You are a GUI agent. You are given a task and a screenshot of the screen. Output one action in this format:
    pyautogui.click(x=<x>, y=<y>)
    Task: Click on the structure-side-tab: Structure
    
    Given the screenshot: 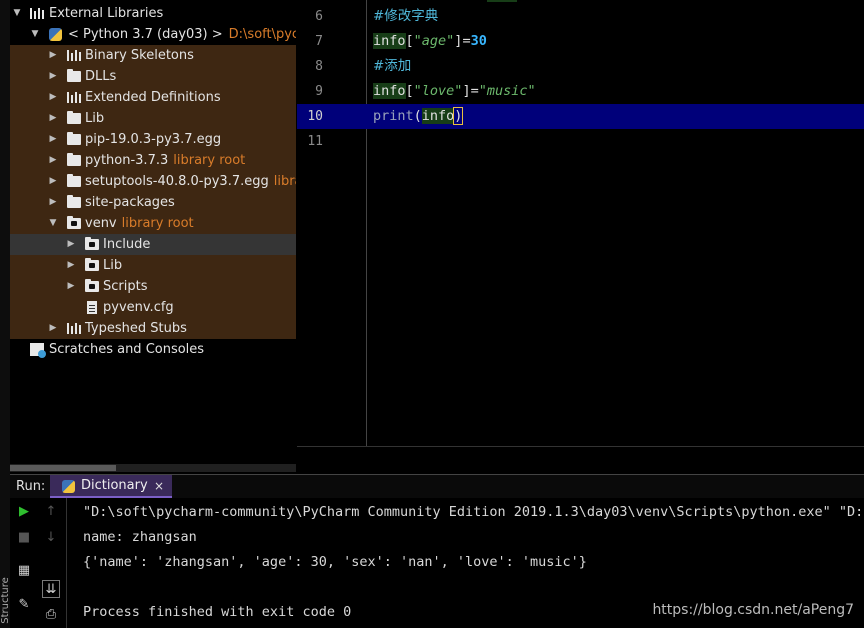 What is the action you would take?
    pyautogui.click(x=5, y=601)
    